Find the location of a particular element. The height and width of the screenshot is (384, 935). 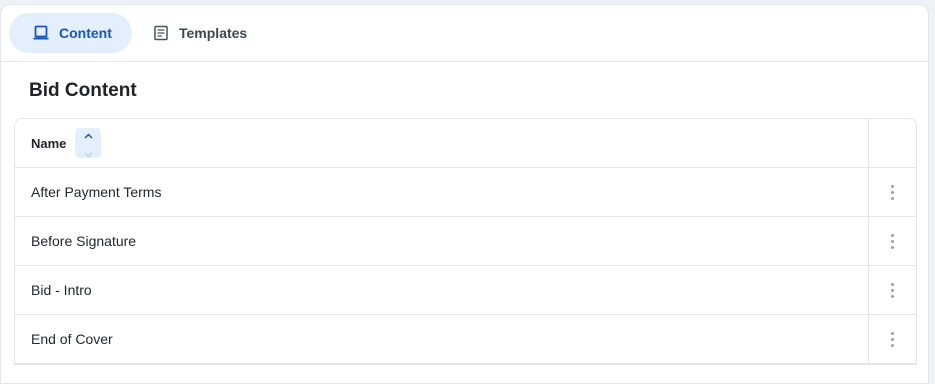

tab-templates: Templates is located at coordinates (200, 33).